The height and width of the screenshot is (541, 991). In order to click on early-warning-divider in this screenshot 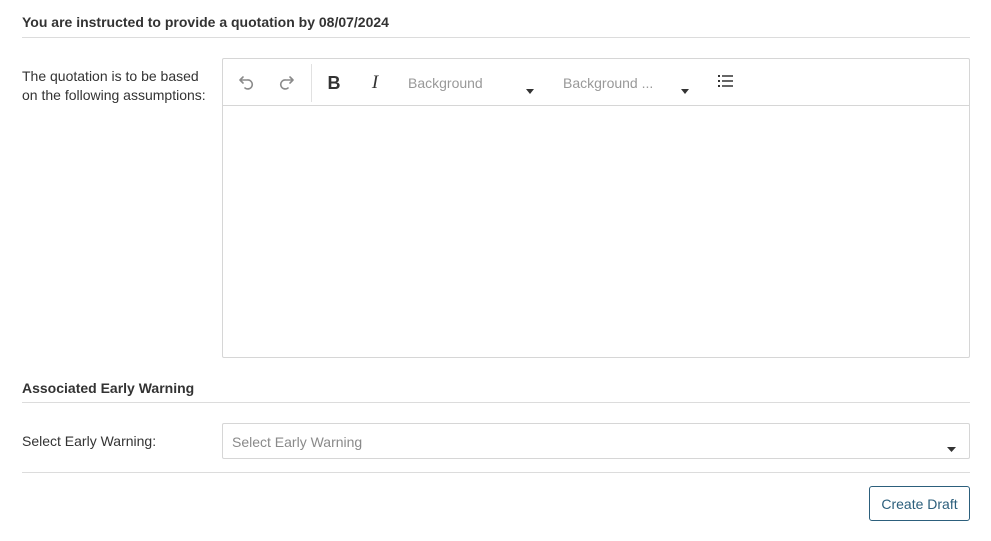, I will do `click(496, 402)`.